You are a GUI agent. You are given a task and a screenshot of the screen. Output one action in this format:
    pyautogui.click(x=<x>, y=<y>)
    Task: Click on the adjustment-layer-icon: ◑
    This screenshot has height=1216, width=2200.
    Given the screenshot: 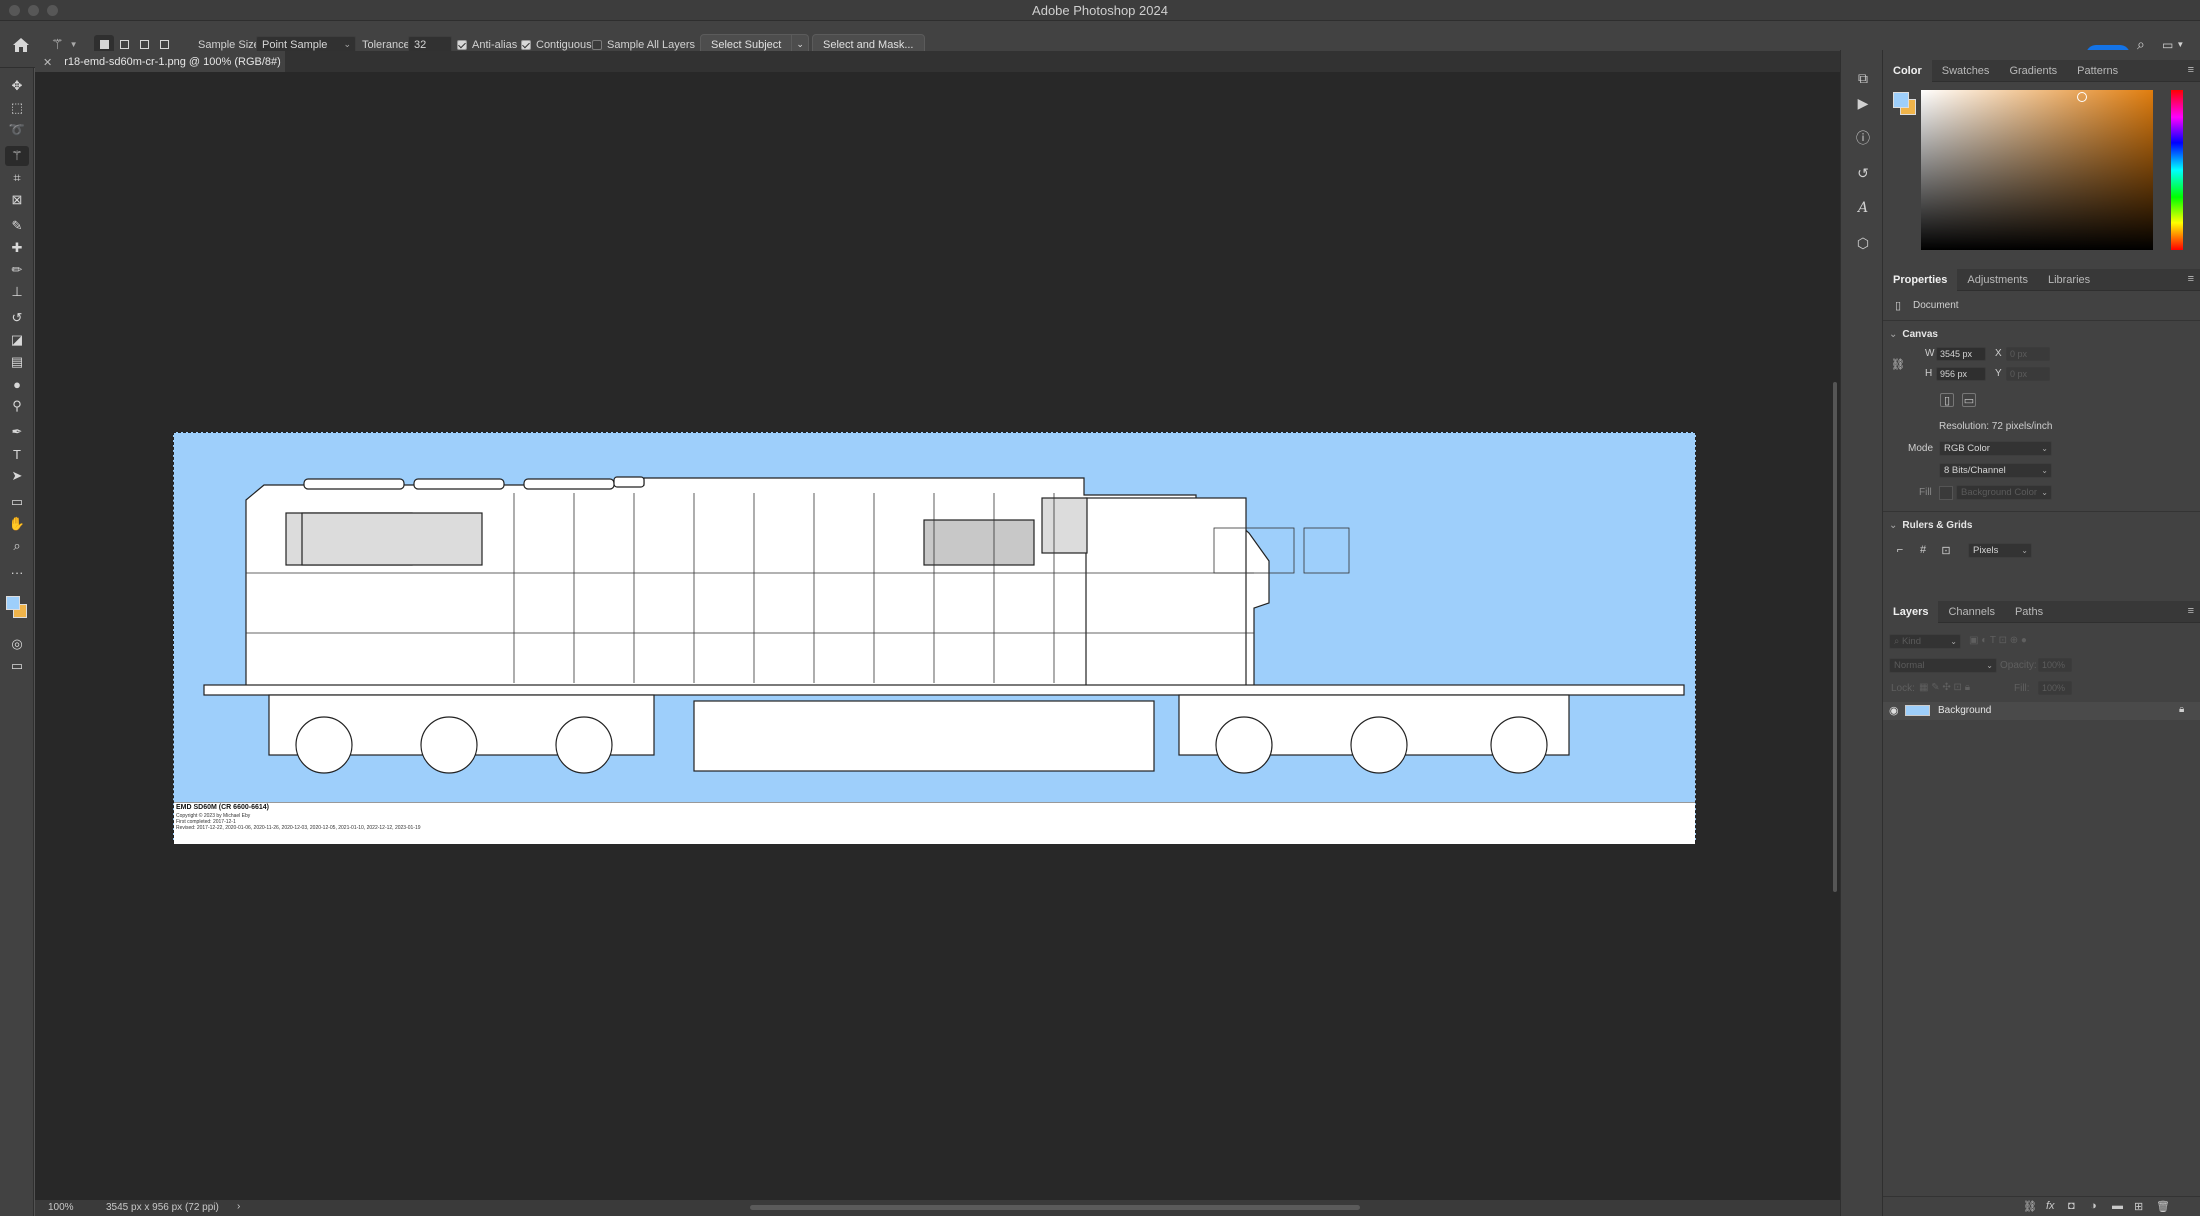 What is the action you would take?
    pyautogui.click(x=2093, y=1206)
    